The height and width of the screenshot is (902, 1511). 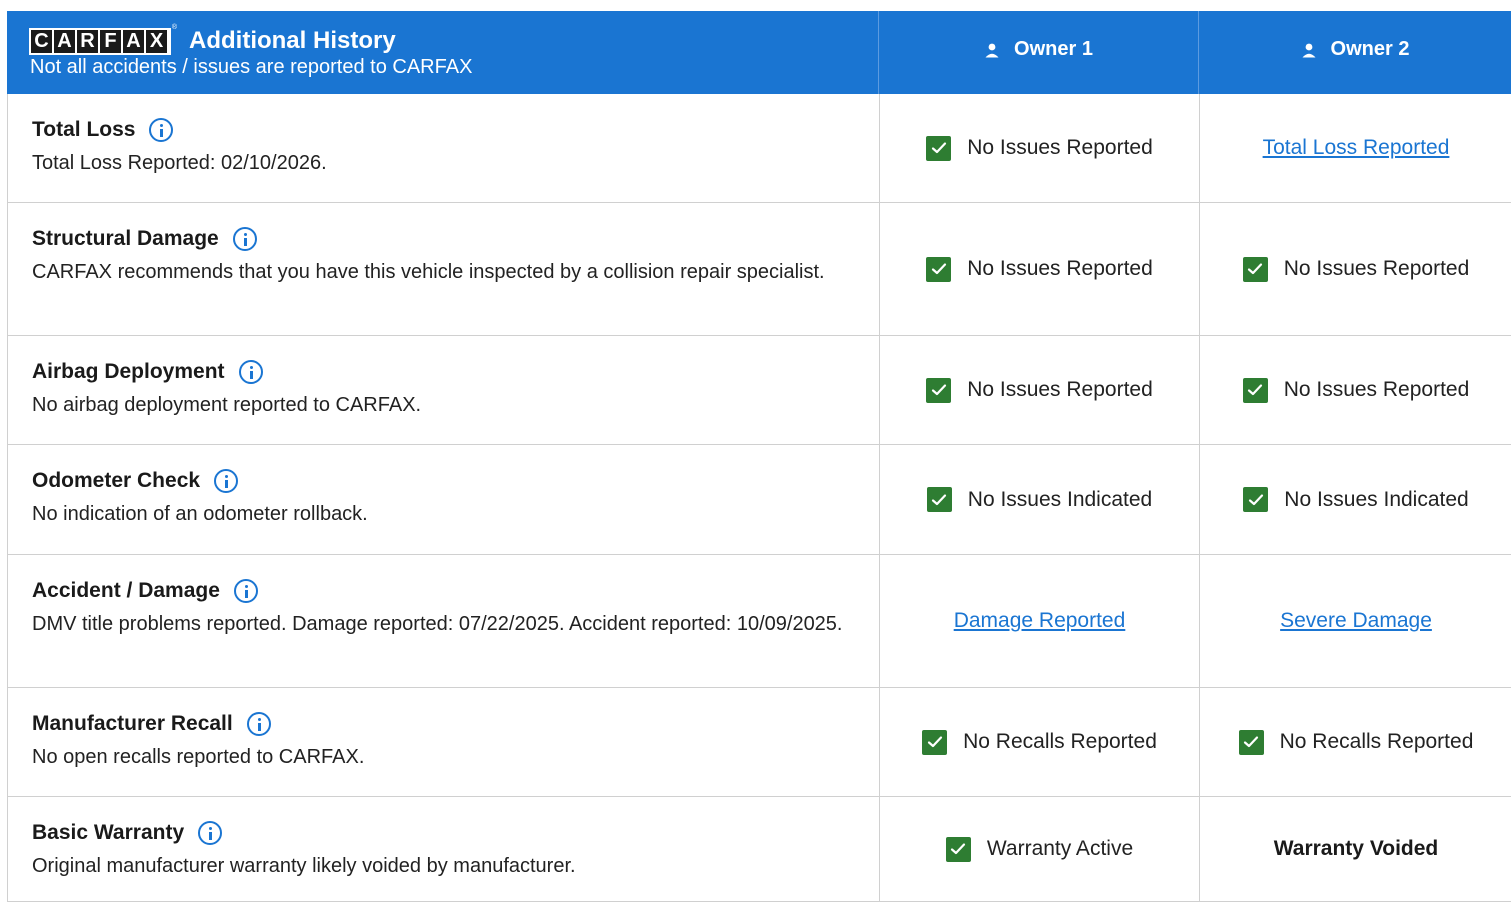 I want to click on status-text: Warranty Active, so click(x=1060, y=848).